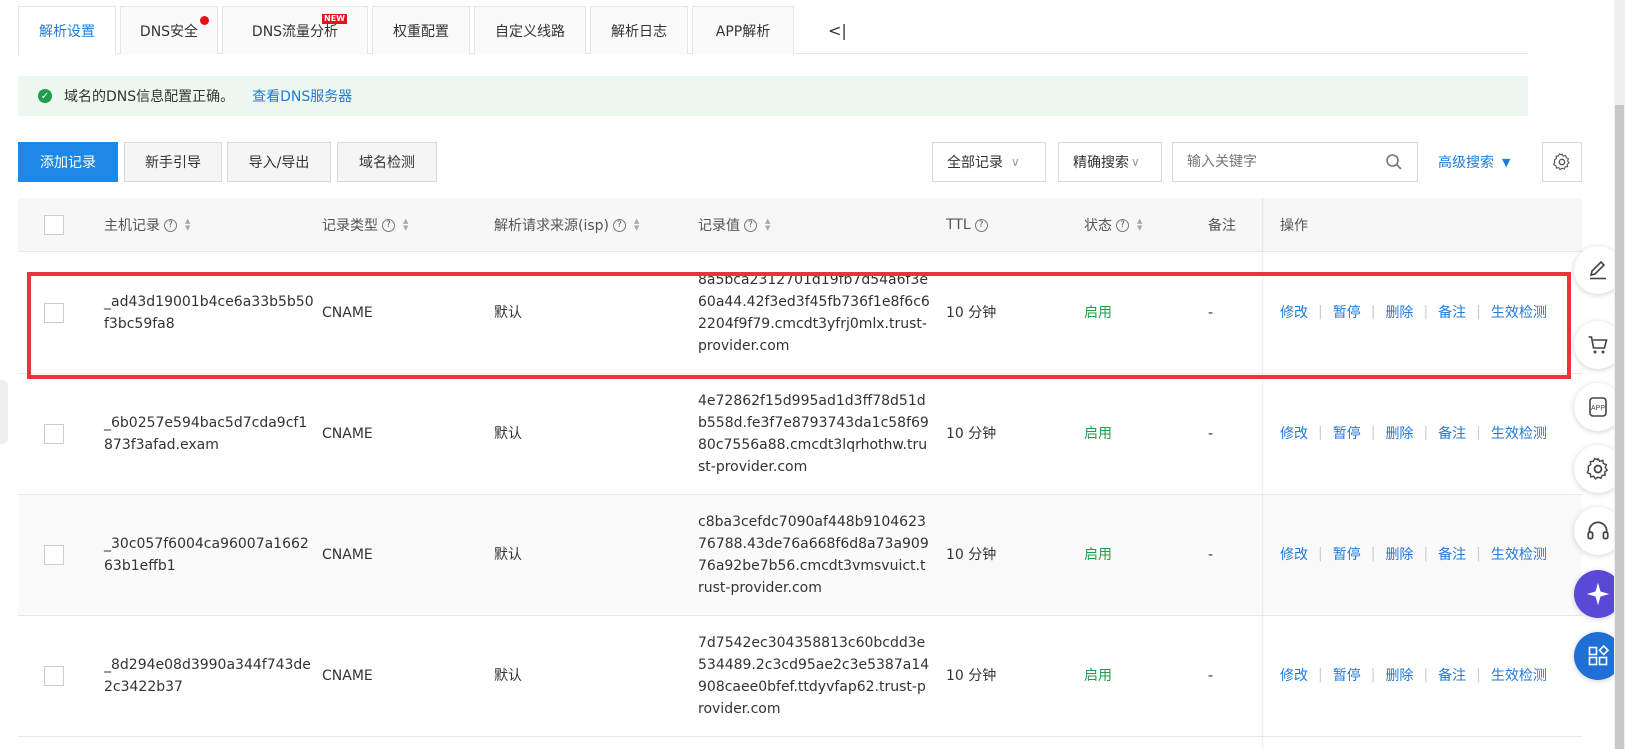 This screenshot has width=1625, height=749. Describe the element at coordinates (1599, 655) in the screenshot. I see `apps-grid-icon` at that location.